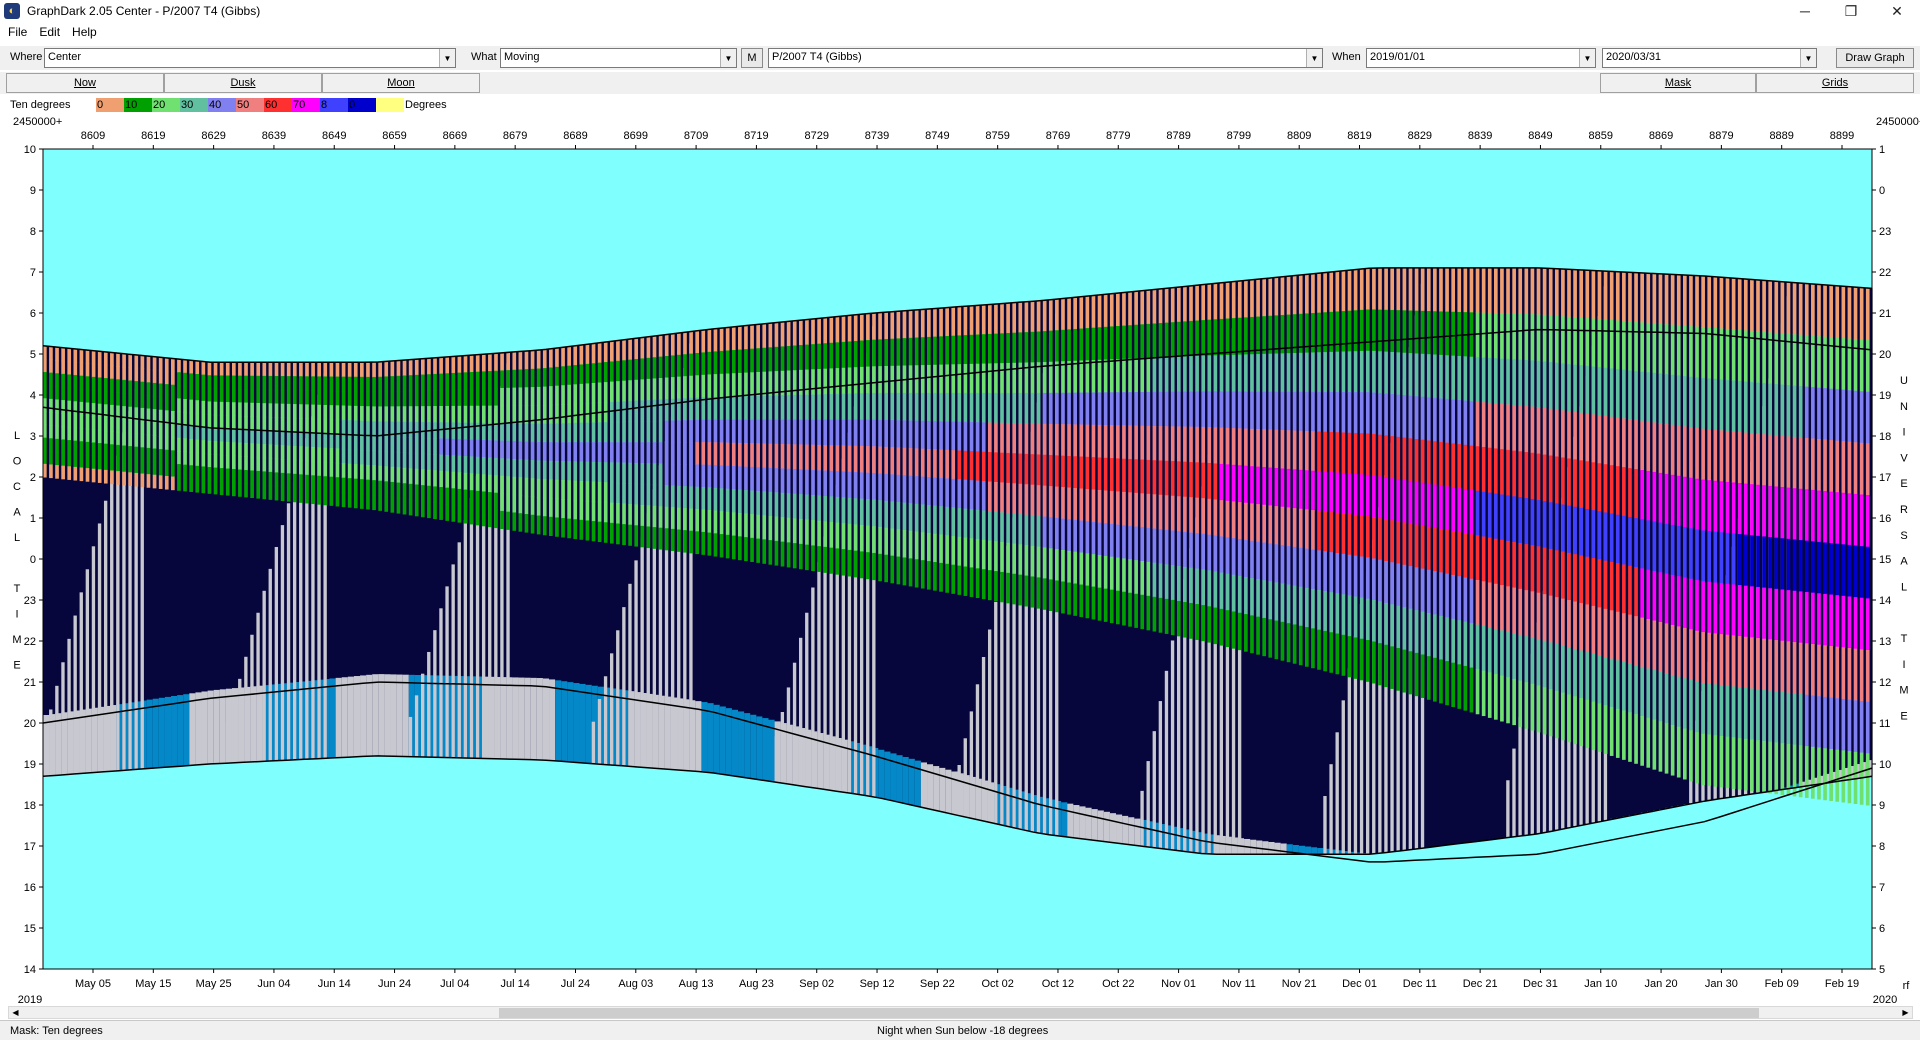  Describe the element at coordinates (301, 609) in the screenshot. I see `moonlight-stripe` at that location.